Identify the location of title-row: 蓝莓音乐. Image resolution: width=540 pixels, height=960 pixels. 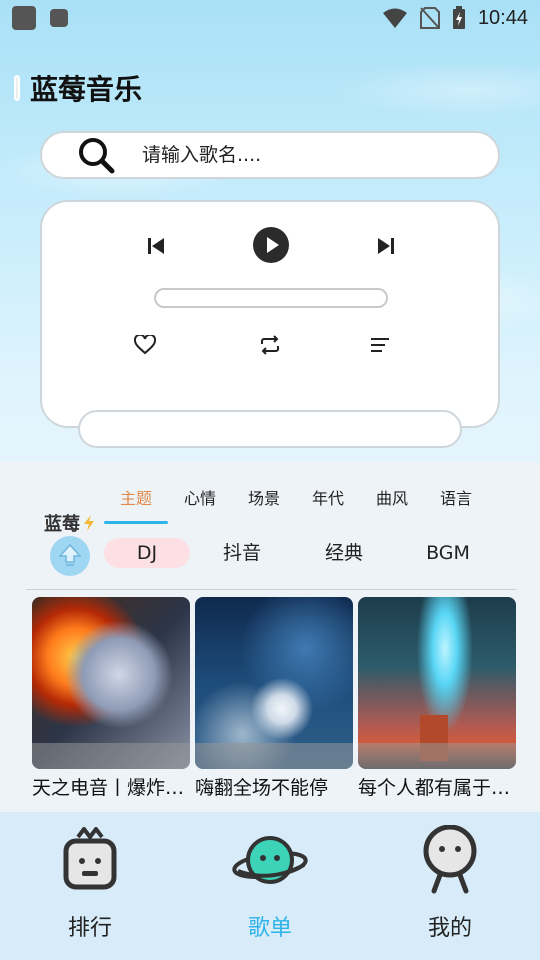
(78, 88).